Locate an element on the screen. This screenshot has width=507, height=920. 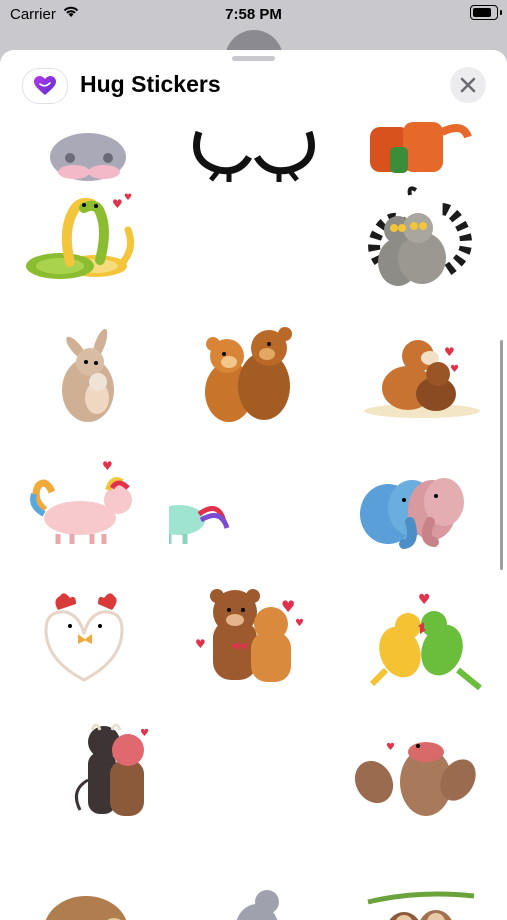
status-bar: Carrier 7:58 PM is located at coordinates (253, 15).